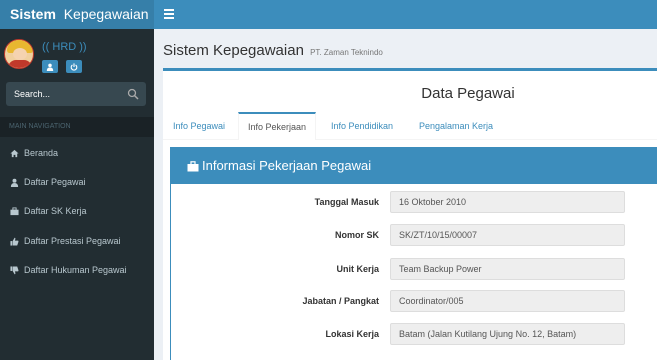  Describe the element at coordinates (233, 50) in the screenshot. I see `page-title-text: Sistem Kepegawaian` at that location.